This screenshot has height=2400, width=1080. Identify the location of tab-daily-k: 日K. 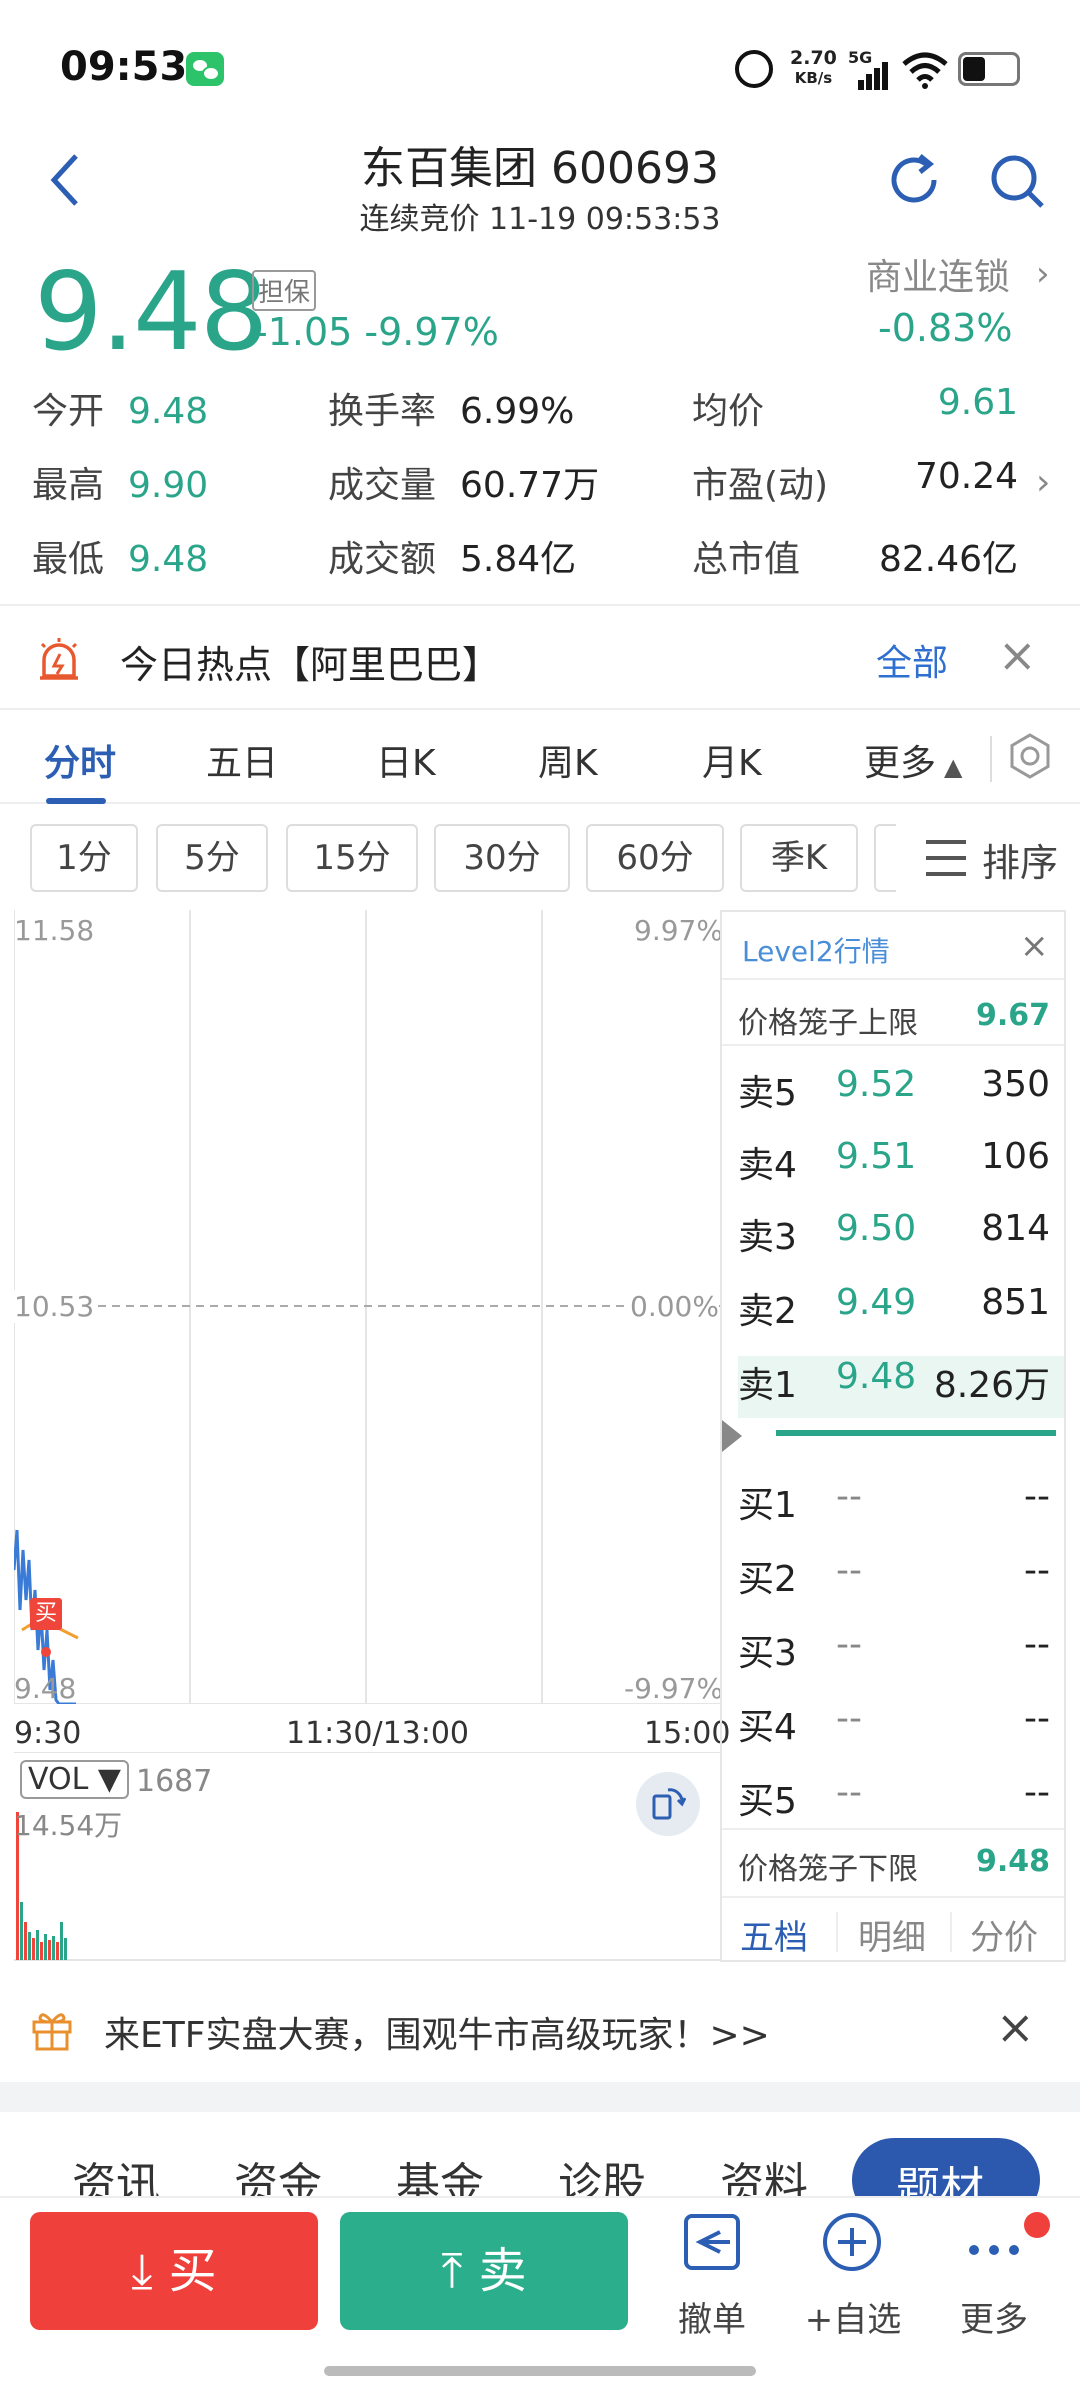
(406, 760).